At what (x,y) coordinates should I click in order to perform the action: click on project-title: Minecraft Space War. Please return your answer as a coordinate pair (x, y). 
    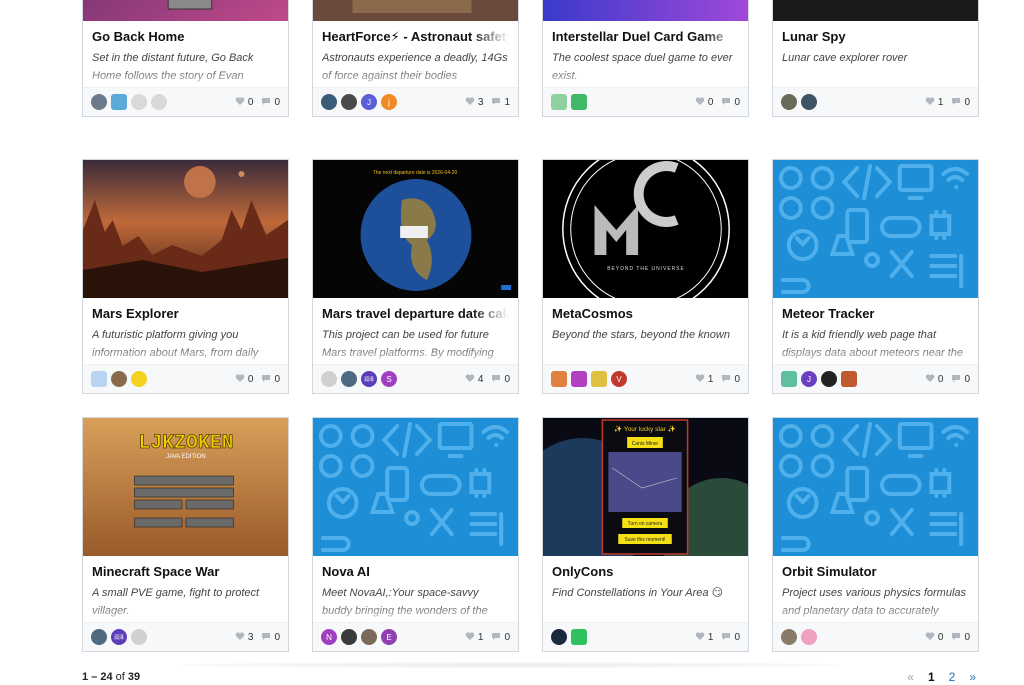
    Looking at the image, I should click on (185, 569).